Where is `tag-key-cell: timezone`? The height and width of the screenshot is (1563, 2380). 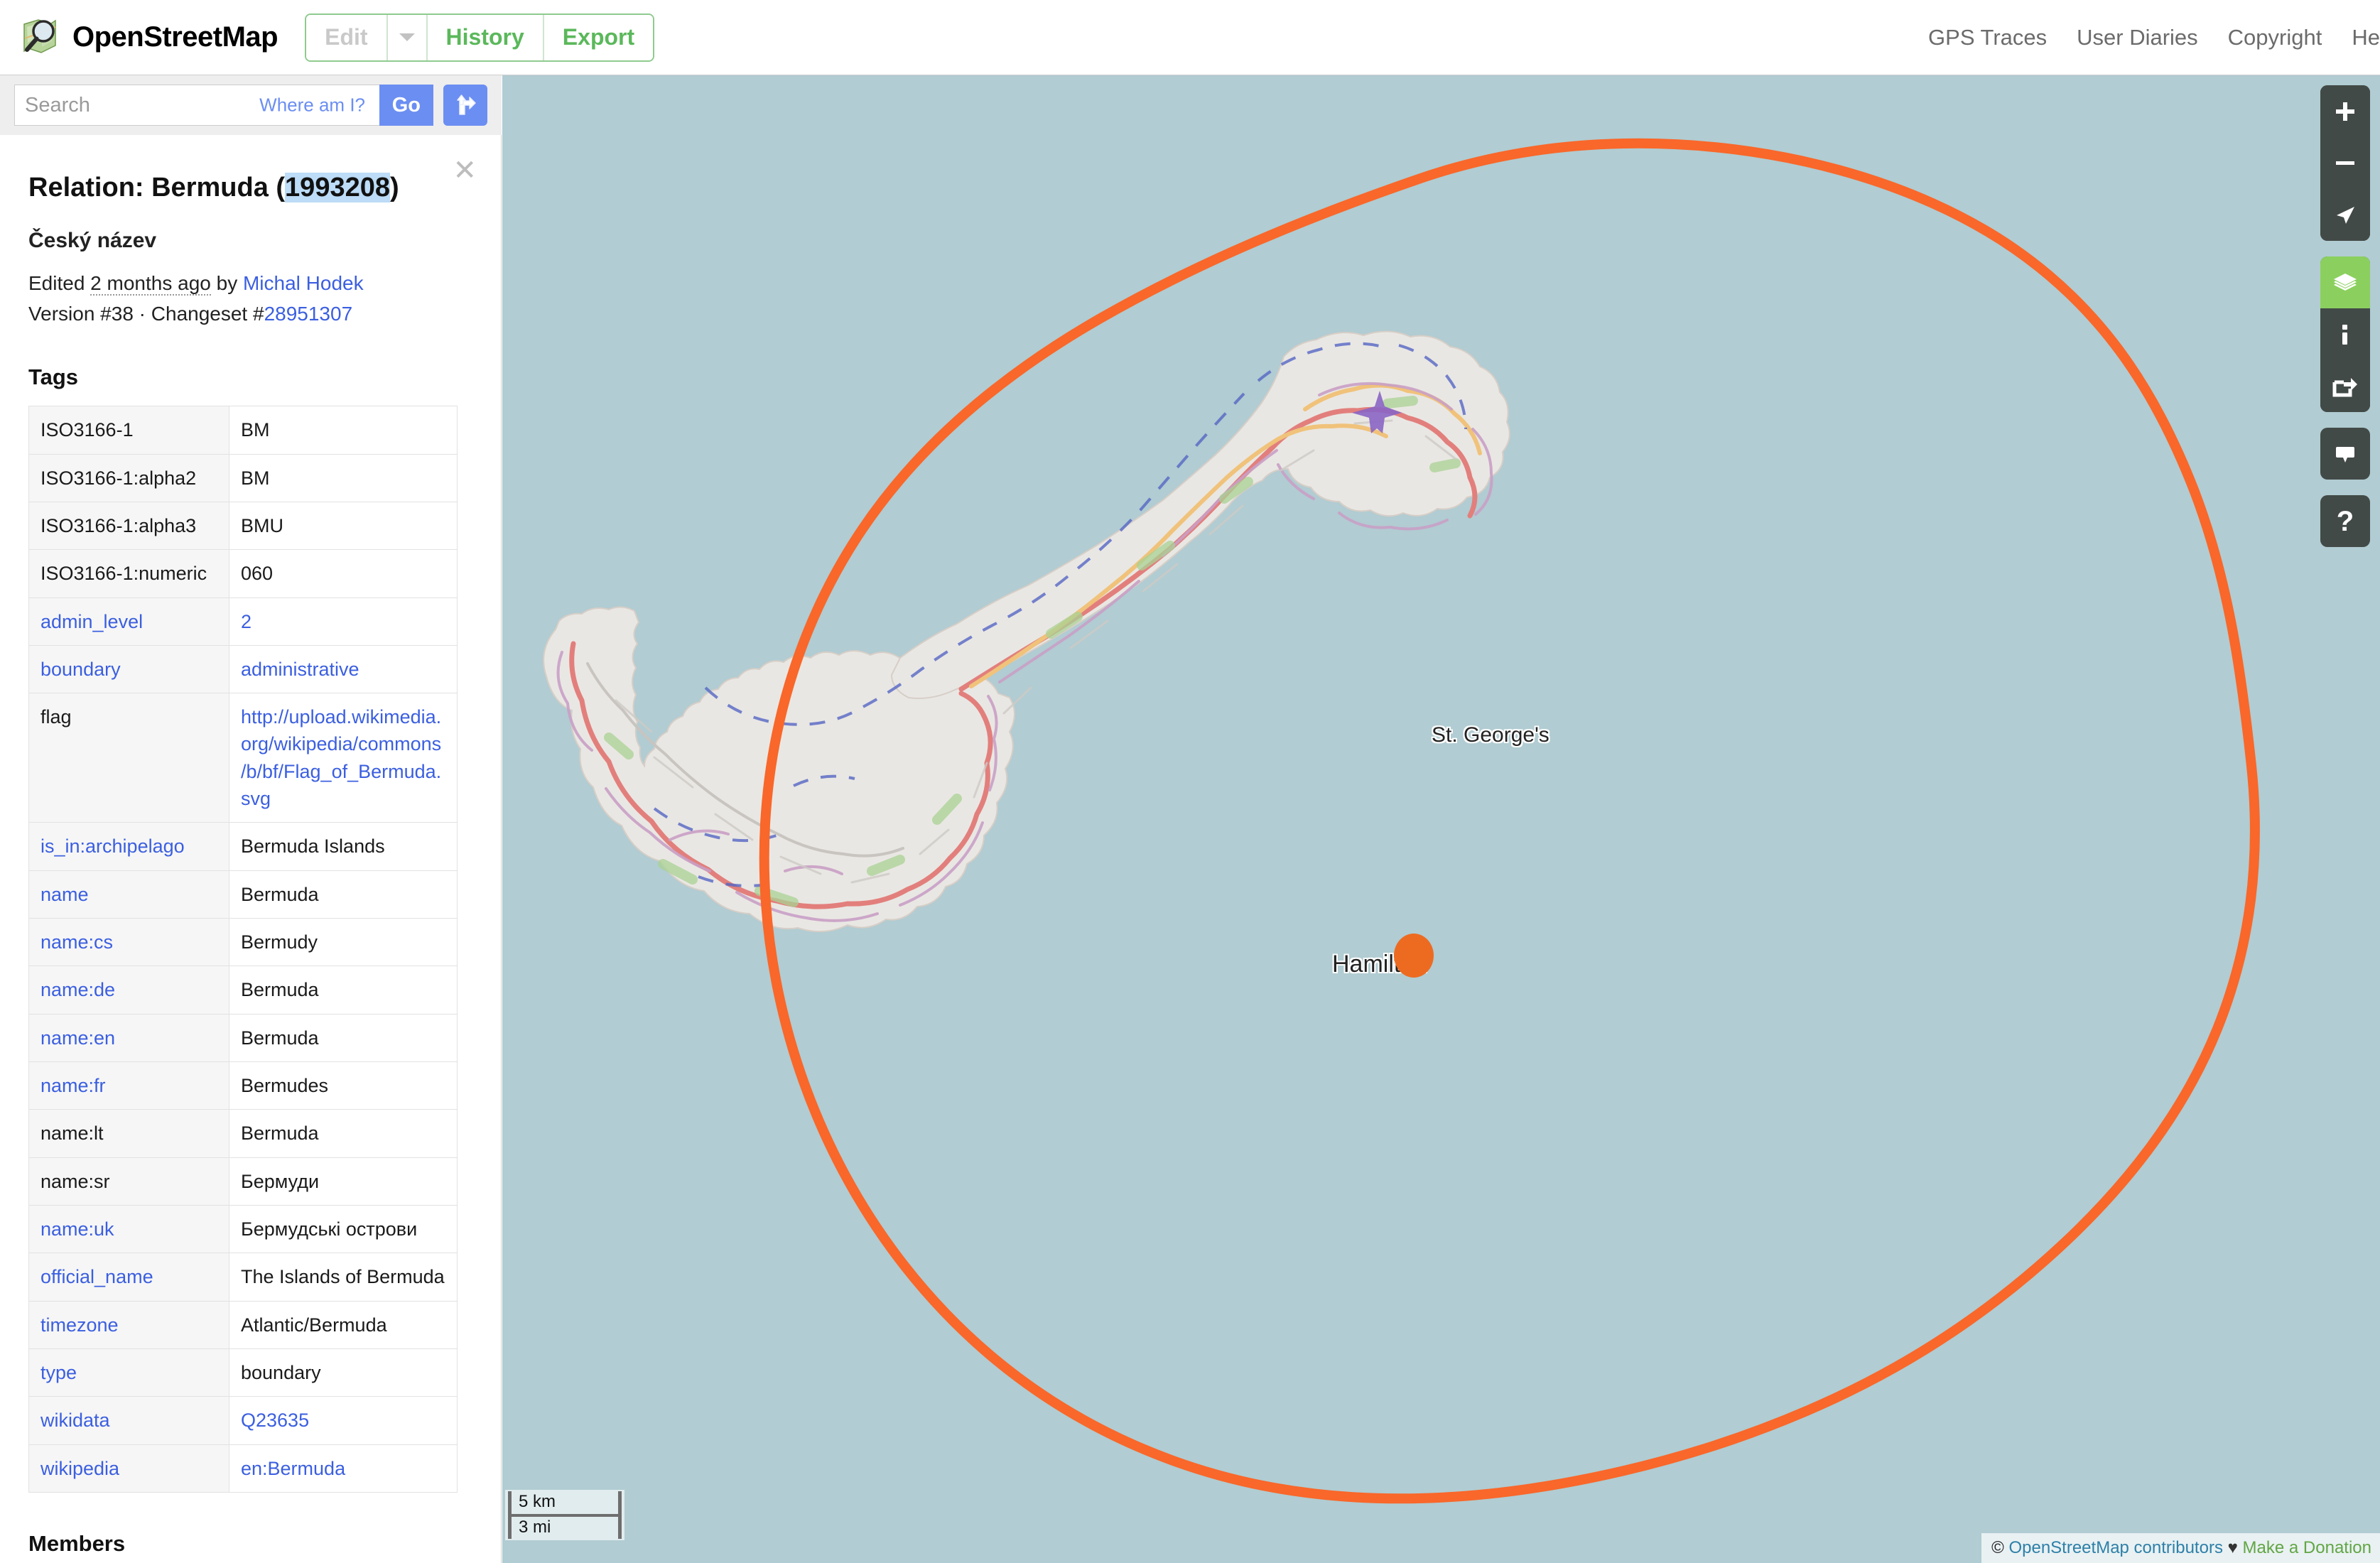
tag-key-cell: timezone is located at coordinates (129, 1325).